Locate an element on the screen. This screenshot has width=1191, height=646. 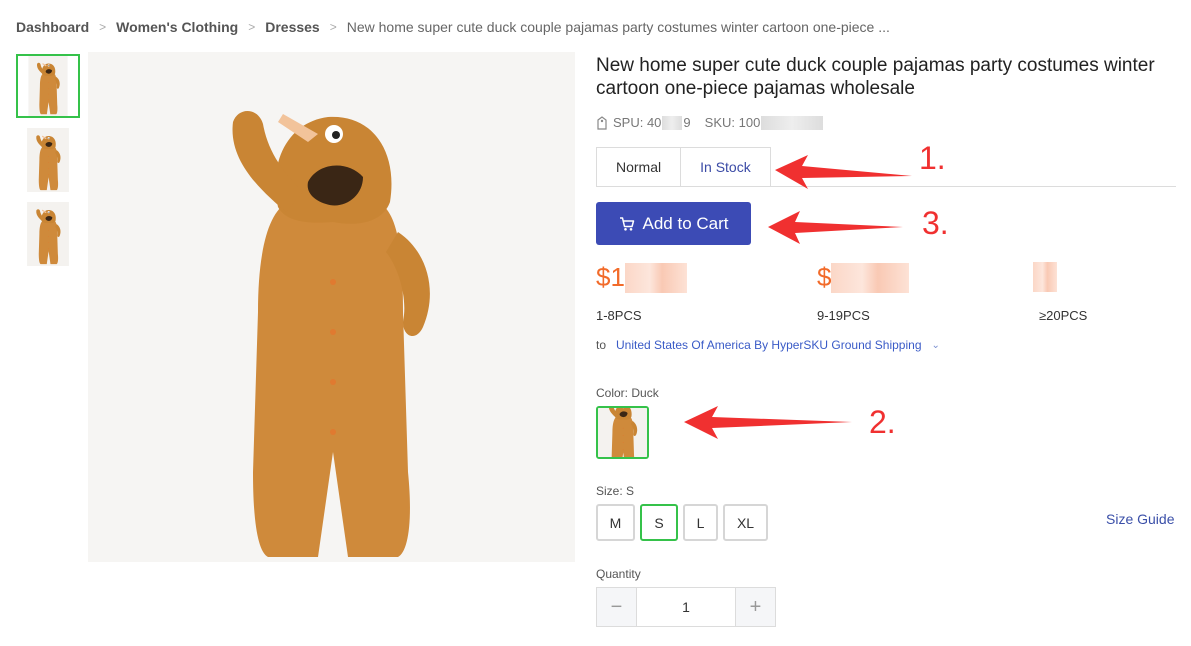
size-label: Size: is located at coordinates (609, 491).